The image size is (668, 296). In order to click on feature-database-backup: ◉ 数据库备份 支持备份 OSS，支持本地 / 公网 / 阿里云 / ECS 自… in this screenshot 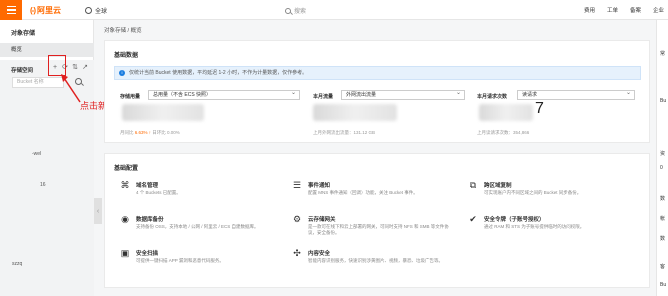, I will do `click(205, 227)`.